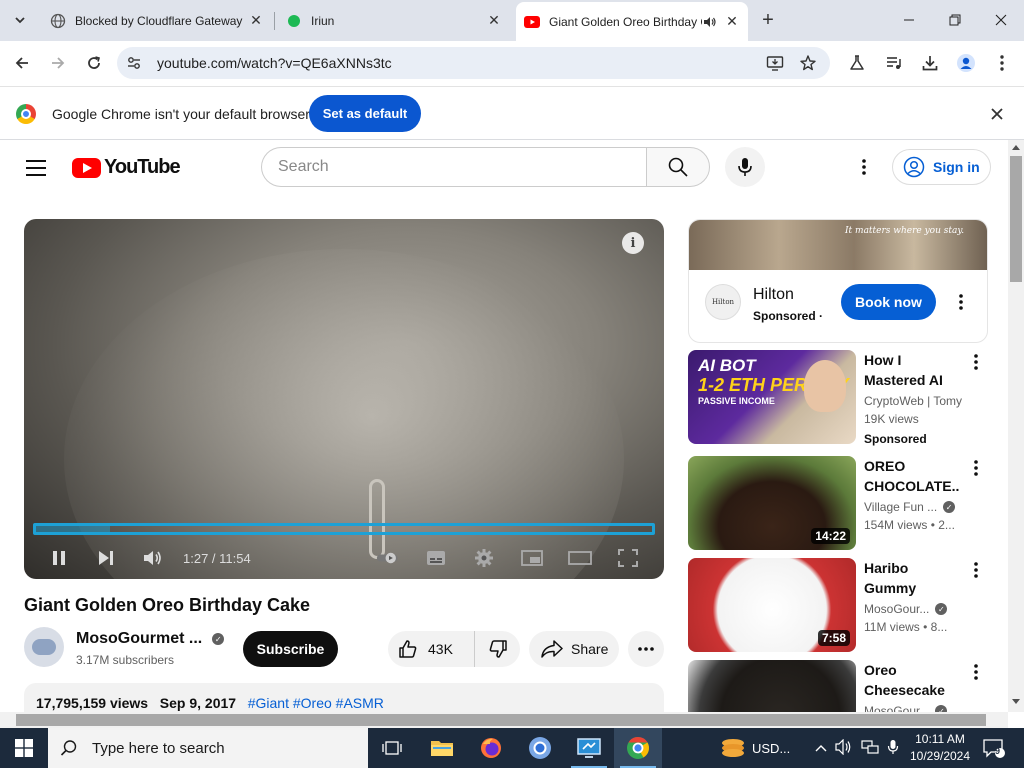 The height and width of the screenshot is (768, 1024). I want to click on theater-mode-button, so click(580, 558).